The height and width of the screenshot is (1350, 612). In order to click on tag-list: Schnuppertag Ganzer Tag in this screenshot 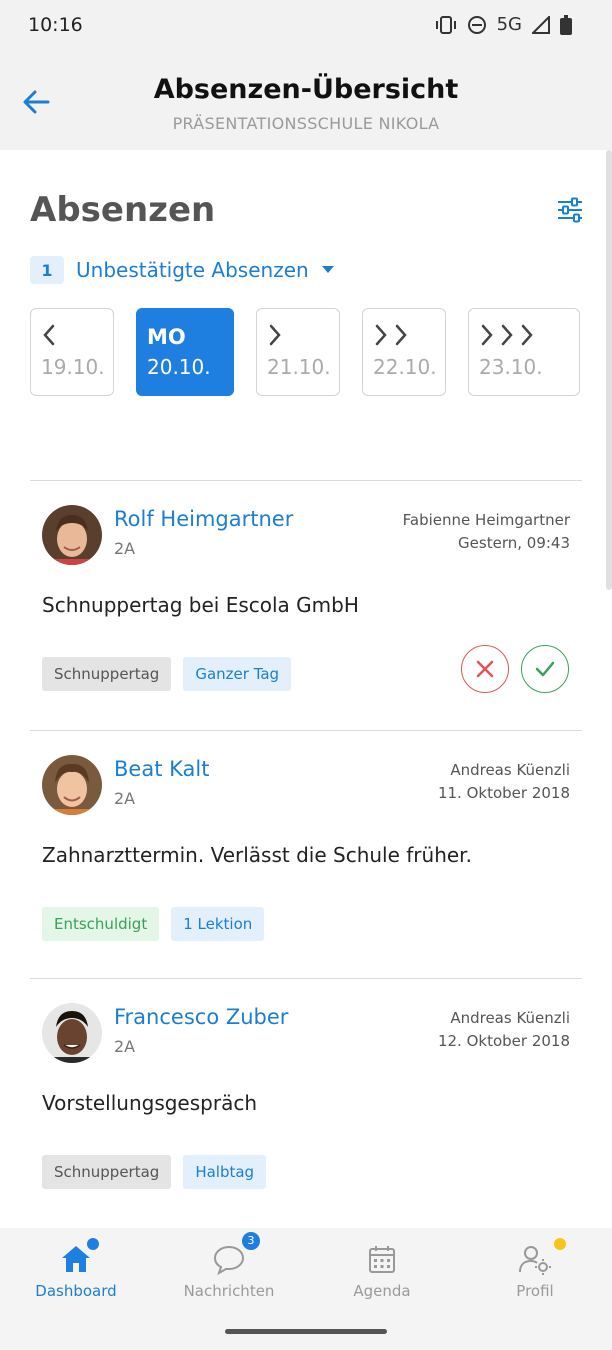, I will do `click(167, 674)`.